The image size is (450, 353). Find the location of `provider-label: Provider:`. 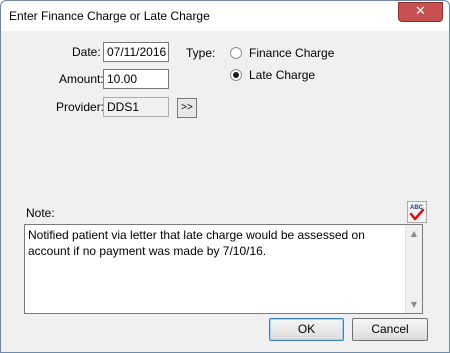

provider-label: Provider: is located at coordinates (80, 107).